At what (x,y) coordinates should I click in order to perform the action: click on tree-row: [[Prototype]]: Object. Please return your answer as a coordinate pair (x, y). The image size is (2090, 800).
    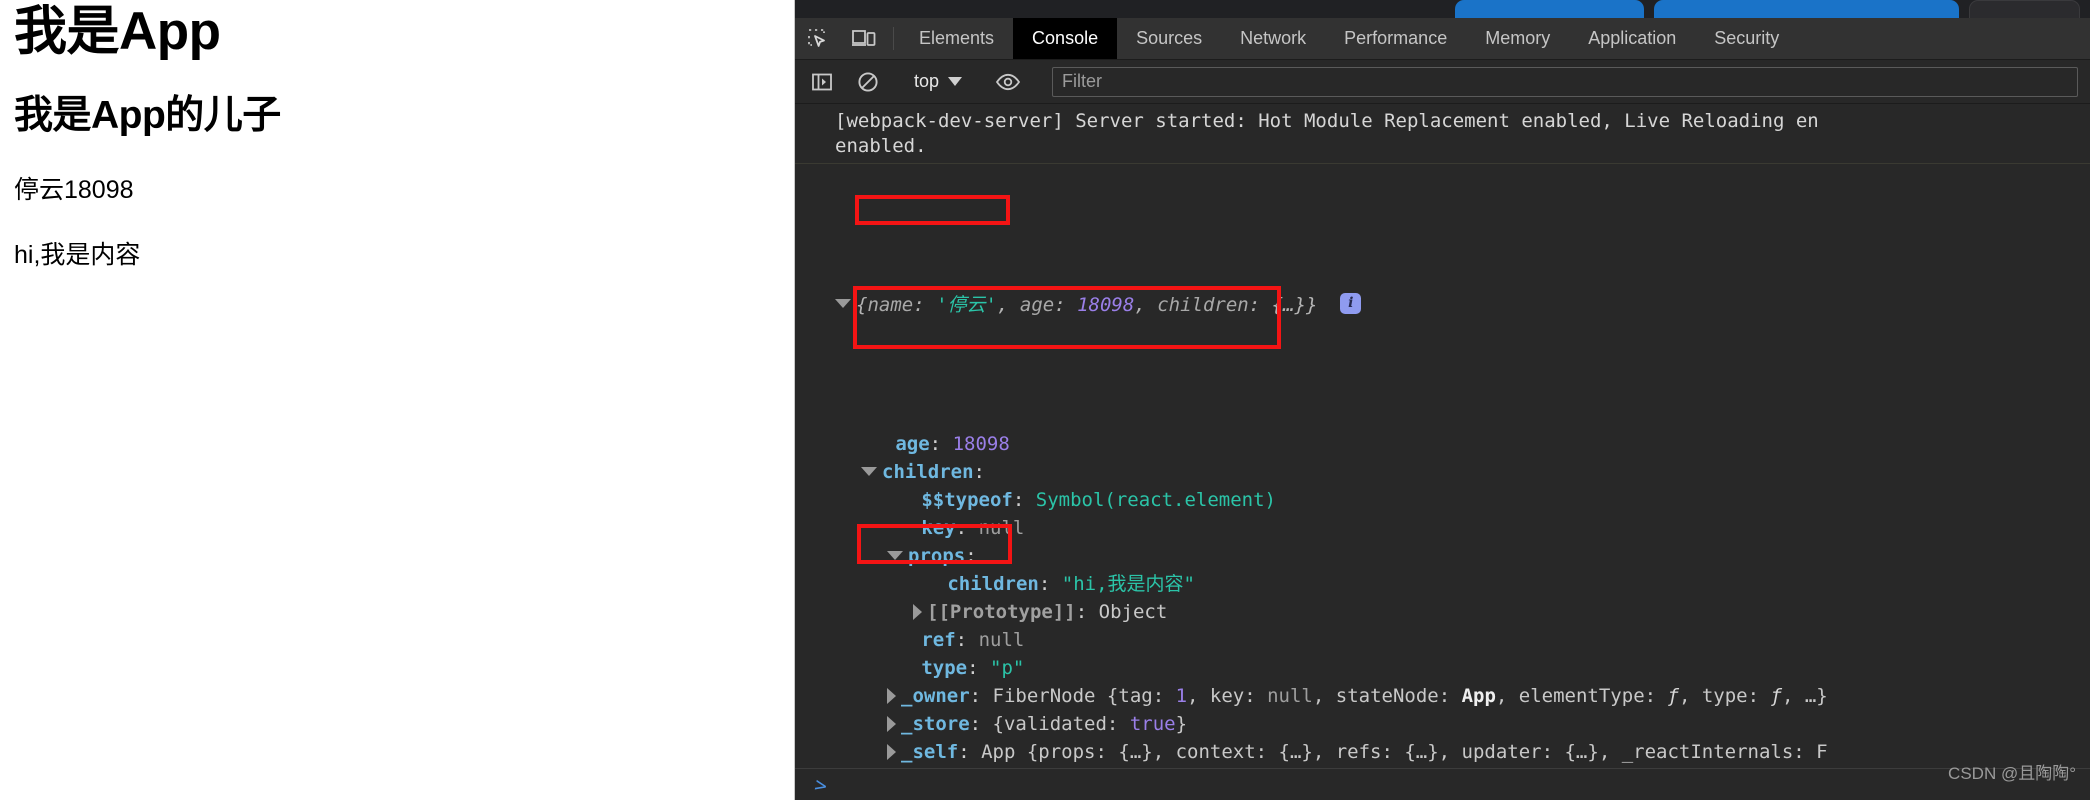
    Looking at the image, I should click on (1462, 613).